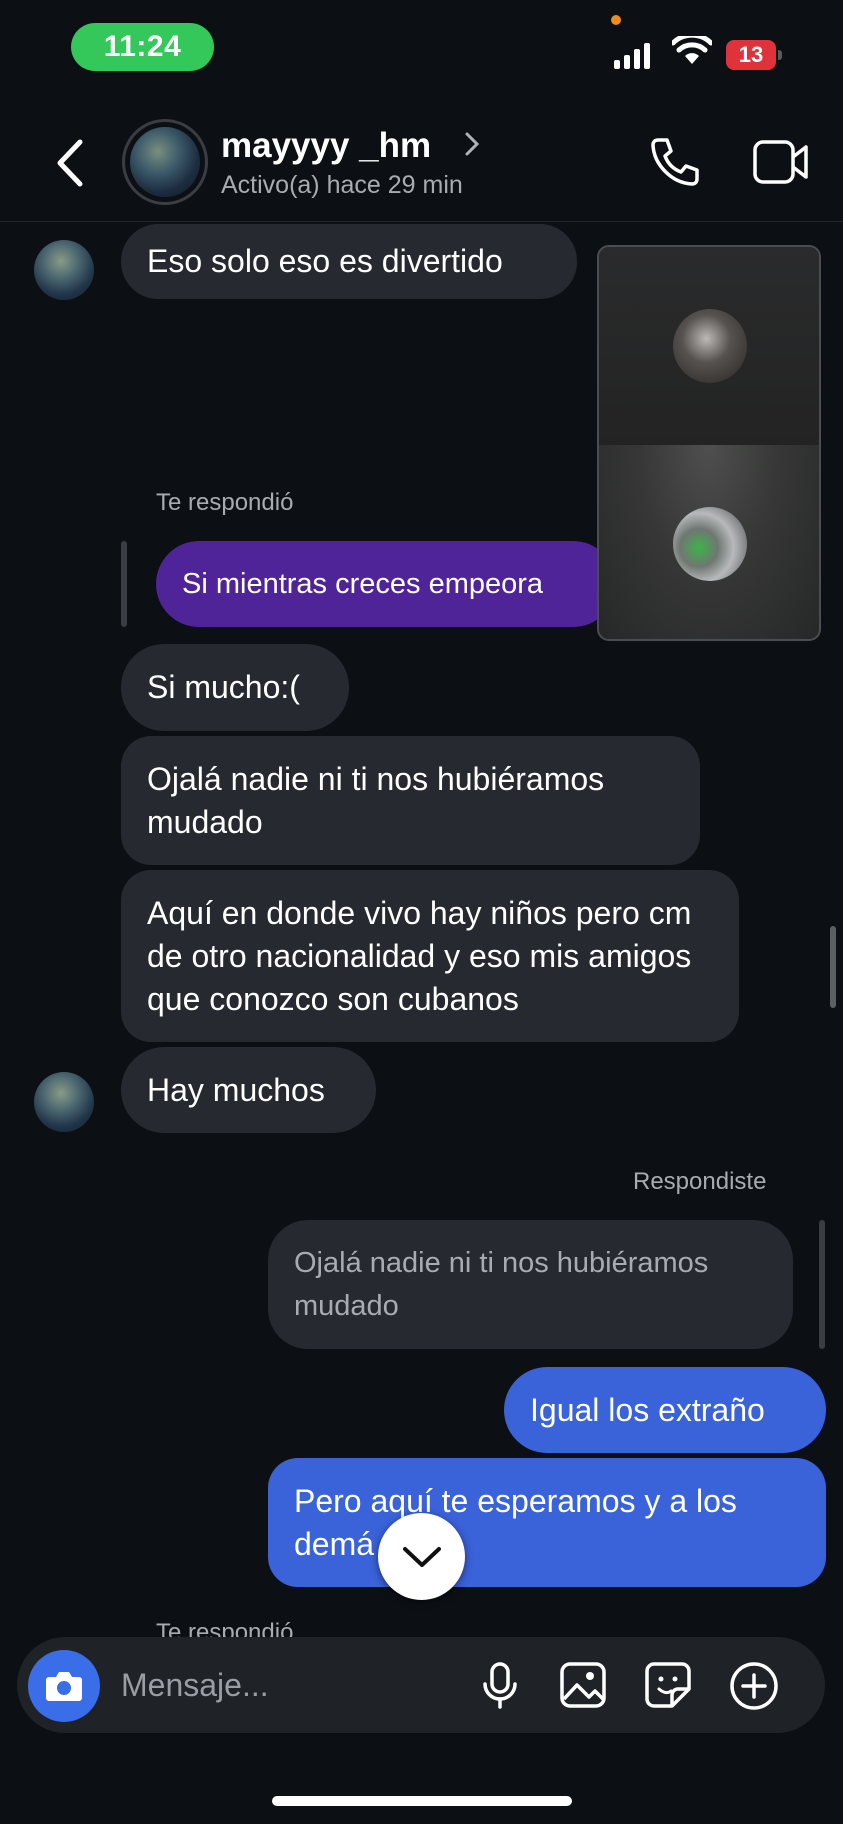 This screenshot has width=843, height=1824. I want to click on reply-label: Respondiste, so click(700, 1181).